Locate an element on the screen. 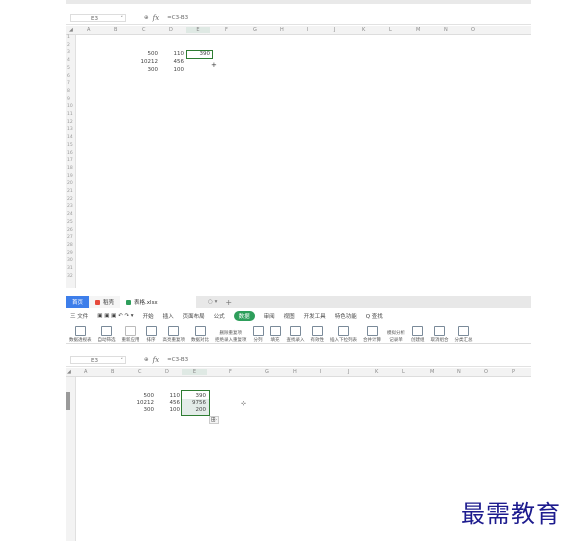 The image size is (582, 541). tab-docer: 稻壳 is located at coordinates (105, 302).